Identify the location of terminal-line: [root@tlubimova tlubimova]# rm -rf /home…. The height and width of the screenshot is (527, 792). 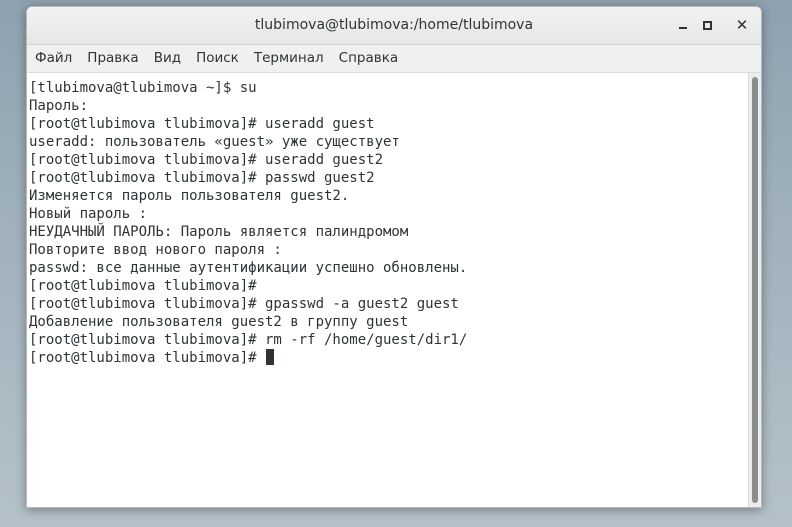
(248, 340).